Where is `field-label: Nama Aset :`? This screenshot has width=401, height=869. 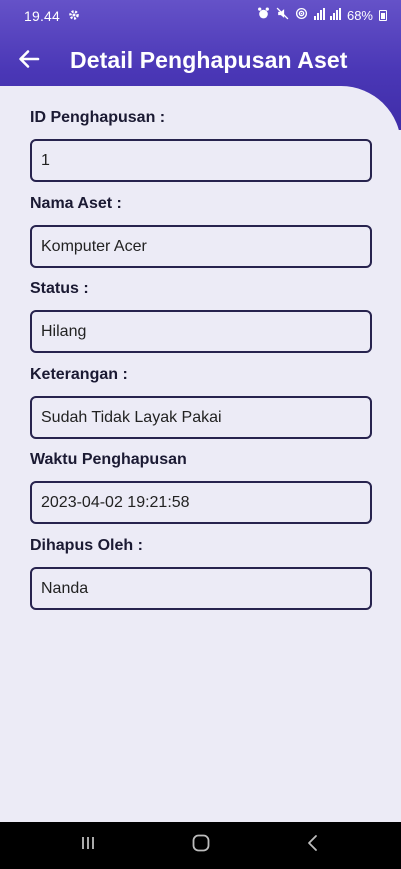 field-label: Nama Aset : is located at coordinates (76, 203).